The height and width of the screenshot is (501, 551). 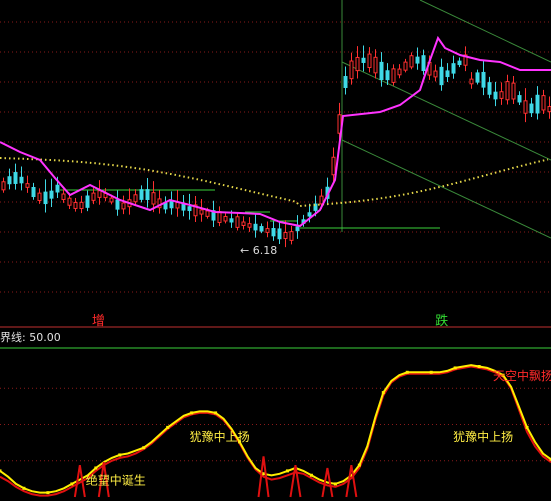 What do you see at coordinates (258, 250) in the screenshot?
I see `upper-labels: ← 6.18` at bounding box center [258, 250].